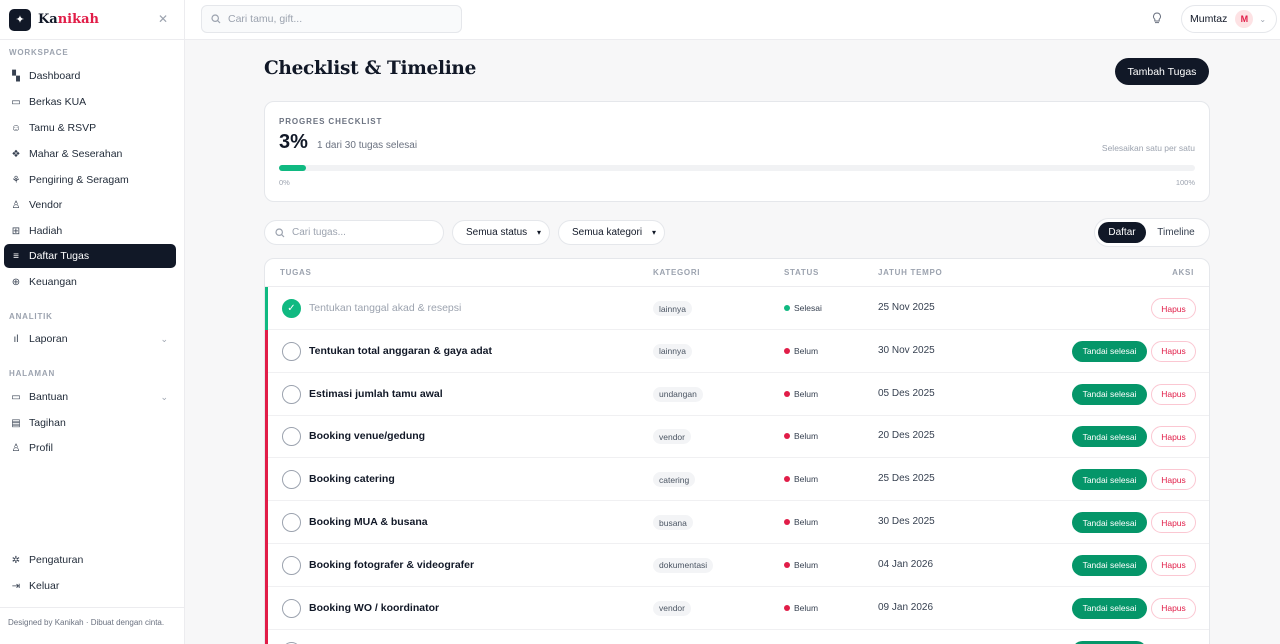  Describe the element at coordinates (1176, 232) in the screenshot. I see `view-timeline-button: Timeline` at that location.